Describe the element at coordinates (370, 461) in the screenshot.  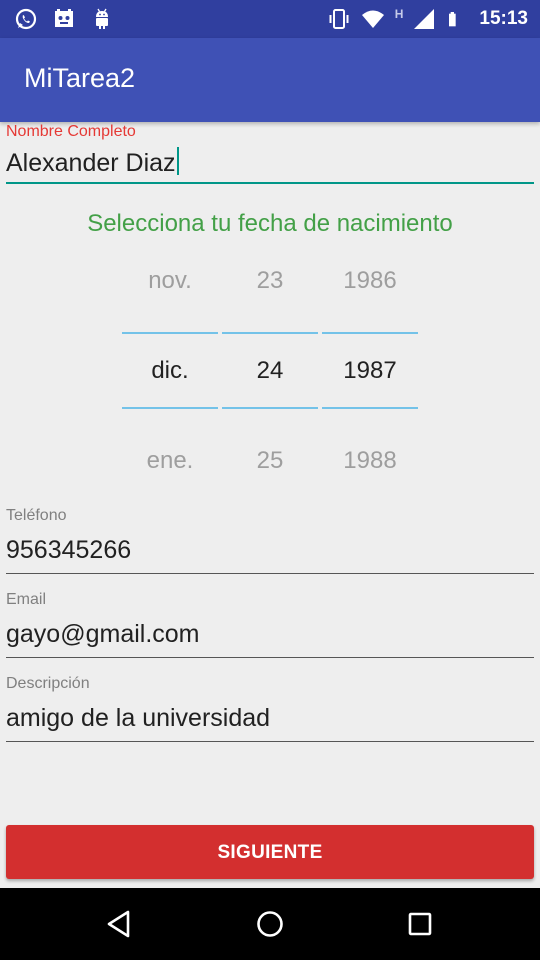
I see `year-next: 1988` at that location.